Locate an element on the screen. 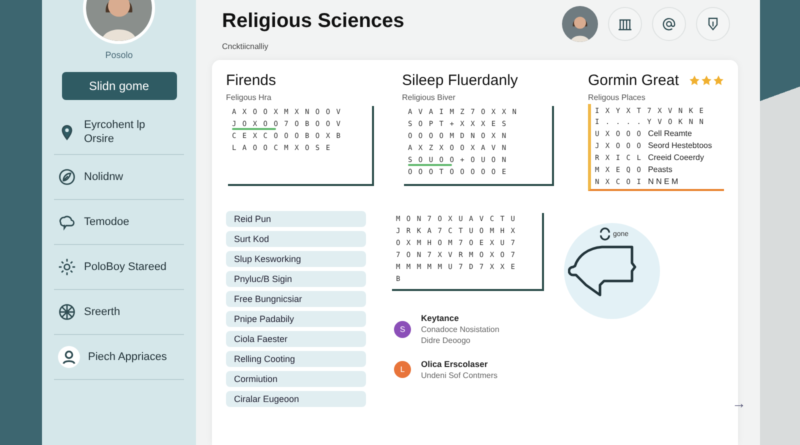 The height and width of the screenshot is (445, 800). puzzle-clue: N N E M is located at coordinates (663, 181).